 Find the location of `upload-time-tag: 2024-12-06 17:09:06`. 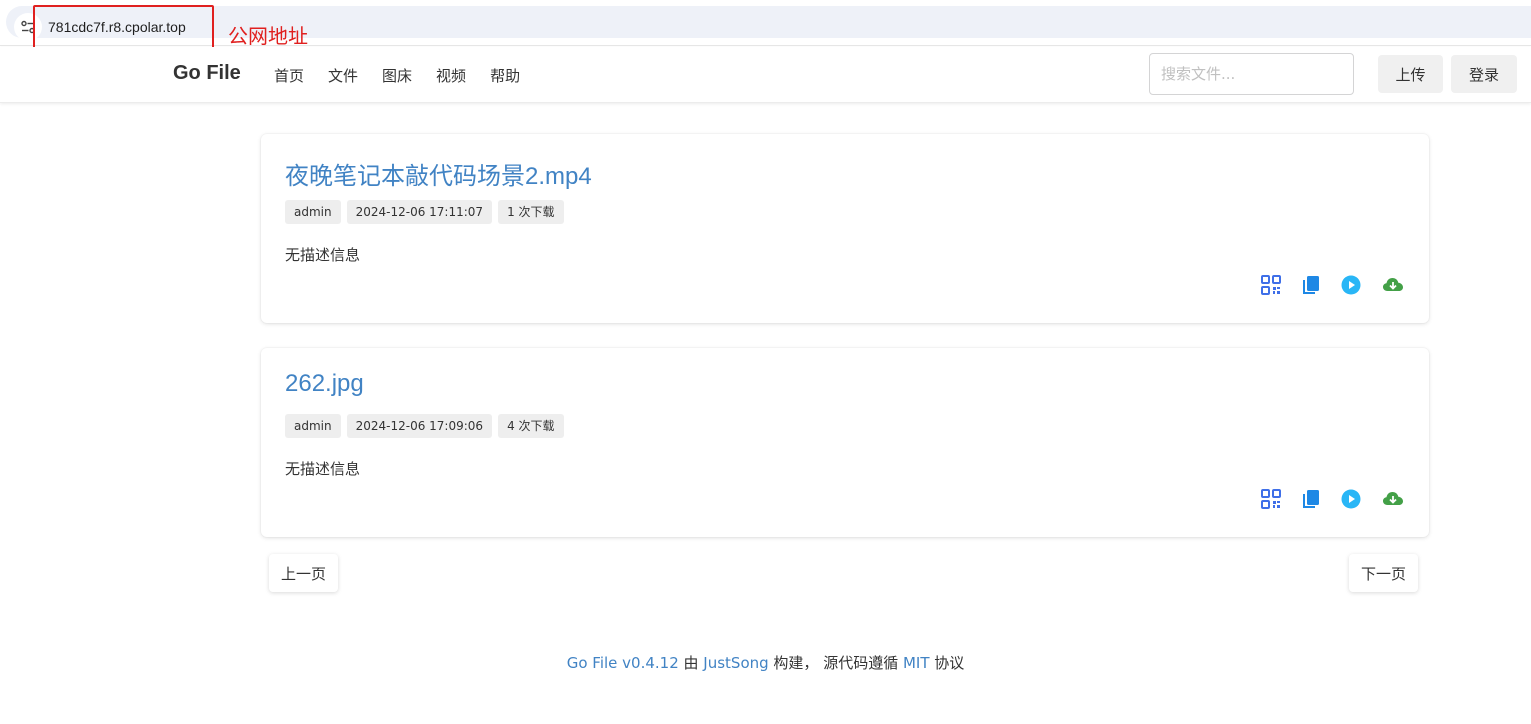

upload-time-tag: 2024-12-06 17:09:06 is located at coordinates (419, 426).